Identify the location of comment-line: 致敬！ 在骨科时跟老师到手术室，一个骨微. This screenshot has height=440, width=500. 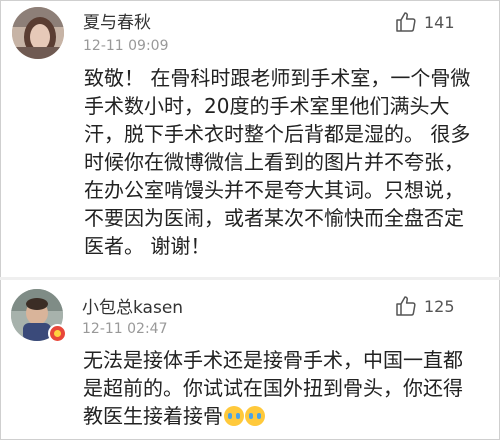
(277, 78).